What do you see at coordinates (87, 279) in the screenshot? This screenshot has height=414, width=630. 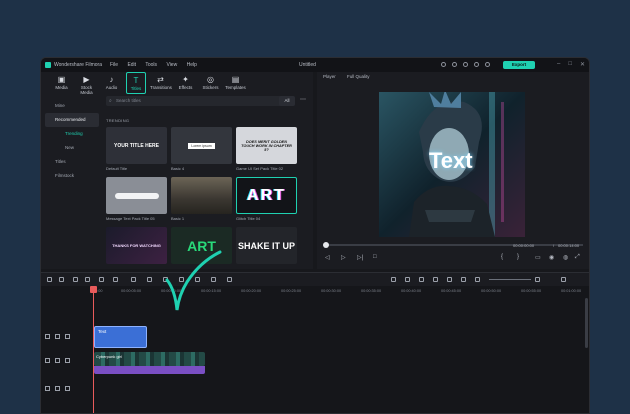 I see `redo-icon` at bounding box center [87, 279].